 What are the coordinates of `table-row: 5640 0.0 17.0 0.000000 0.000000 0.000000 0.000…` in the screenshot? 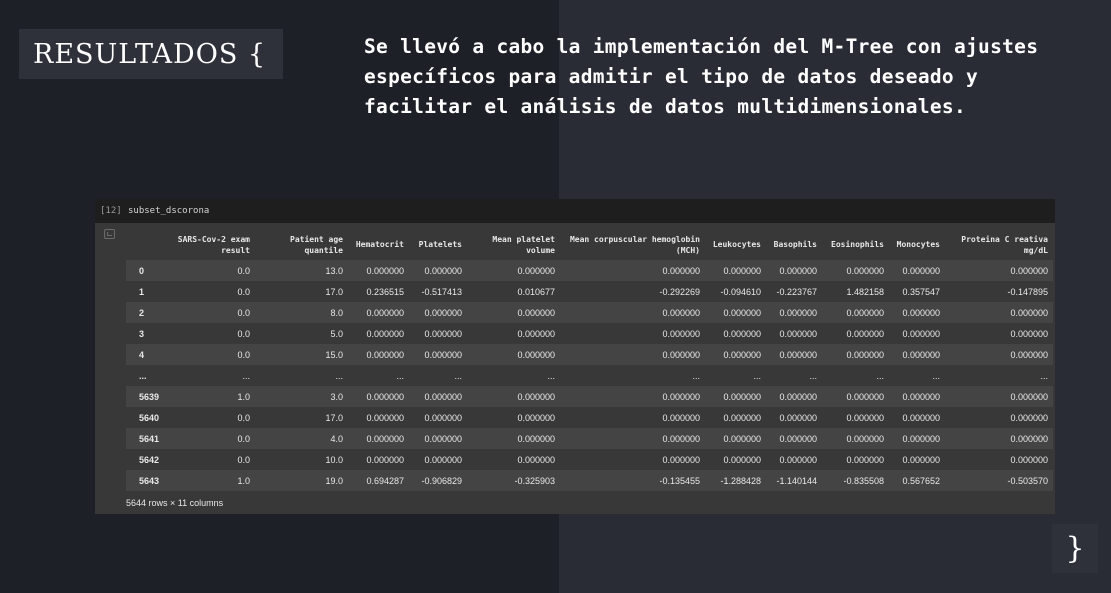 It's located at (589, 417).